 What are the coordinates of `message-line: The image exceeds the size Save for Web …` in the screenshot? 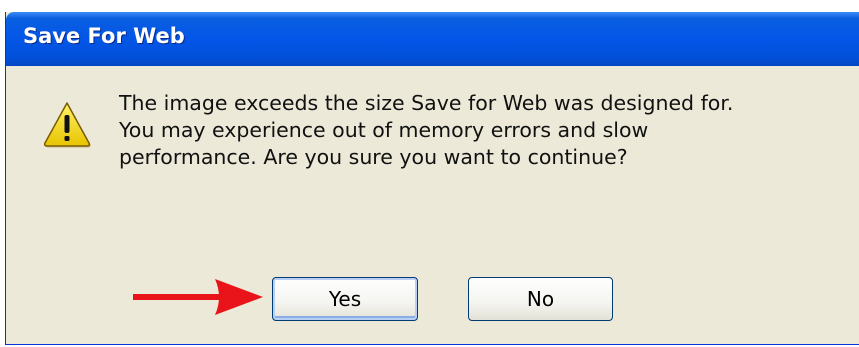 It's located at (426, 103).